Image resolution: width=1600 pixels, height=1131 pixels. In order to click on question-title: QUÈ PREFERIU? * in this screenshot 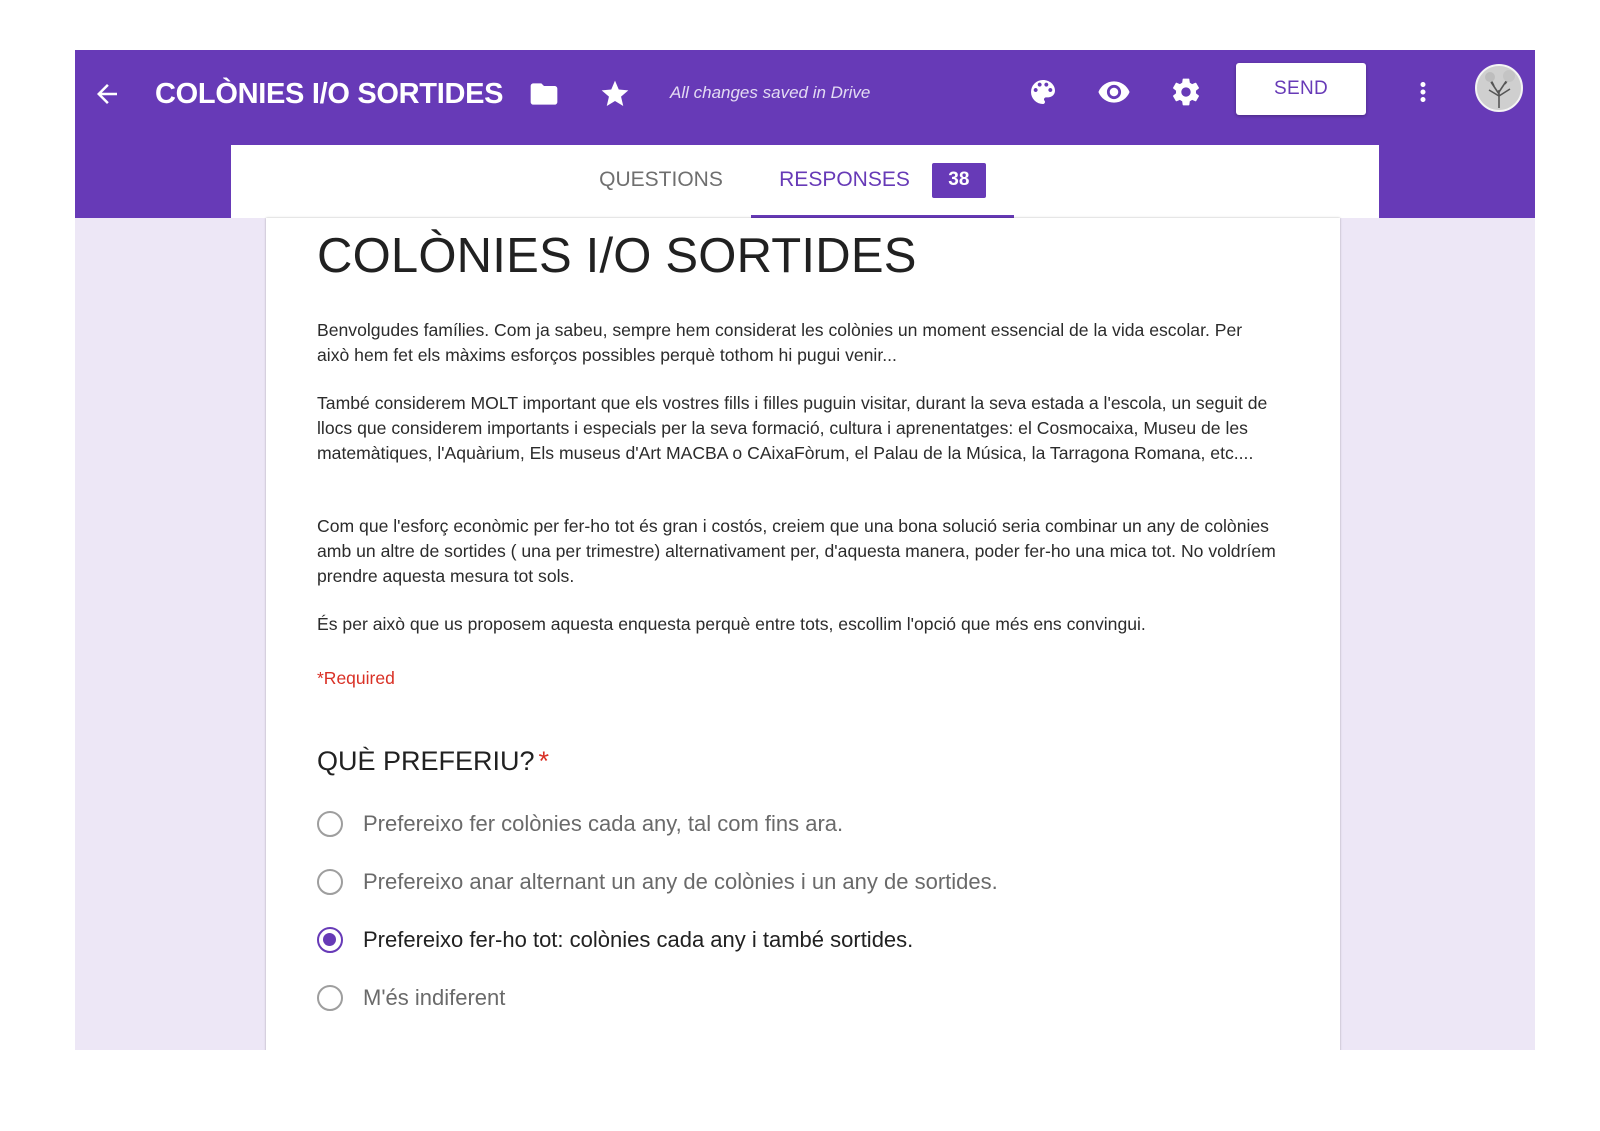, I will do `click(433, 761)`.